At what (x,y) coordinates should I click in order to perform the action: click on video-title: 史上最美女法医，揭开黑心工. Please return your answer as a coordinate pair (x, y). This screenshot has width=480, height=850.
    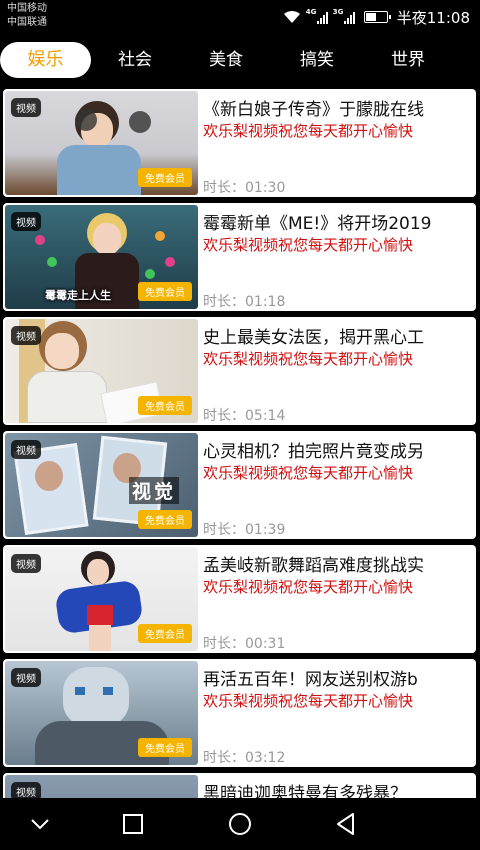
    Looking at the image, I should click on (339, 335).